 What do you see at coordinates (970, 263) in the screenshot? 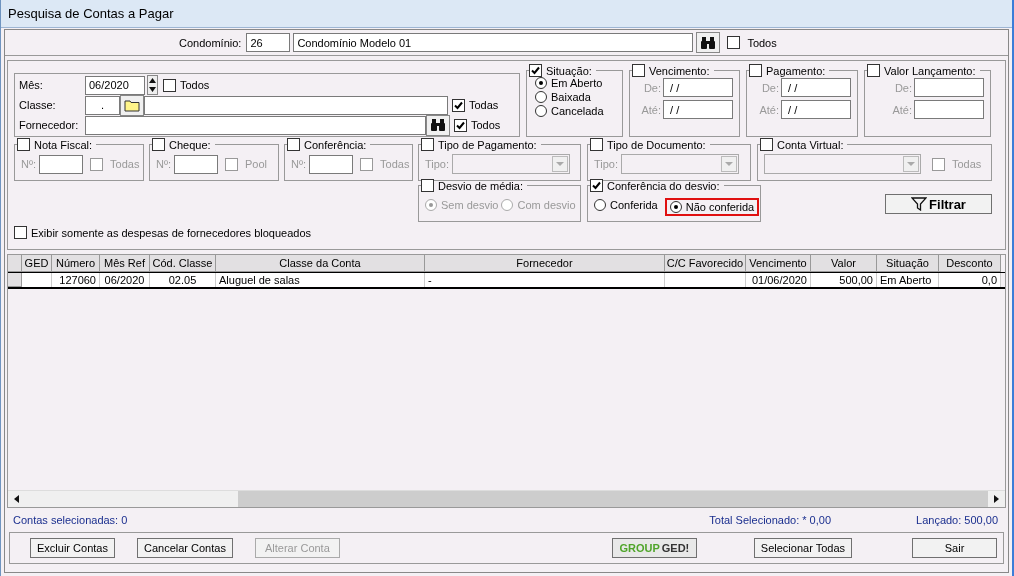
I see `column-header: Desconto` at bounding box center [970, 263].